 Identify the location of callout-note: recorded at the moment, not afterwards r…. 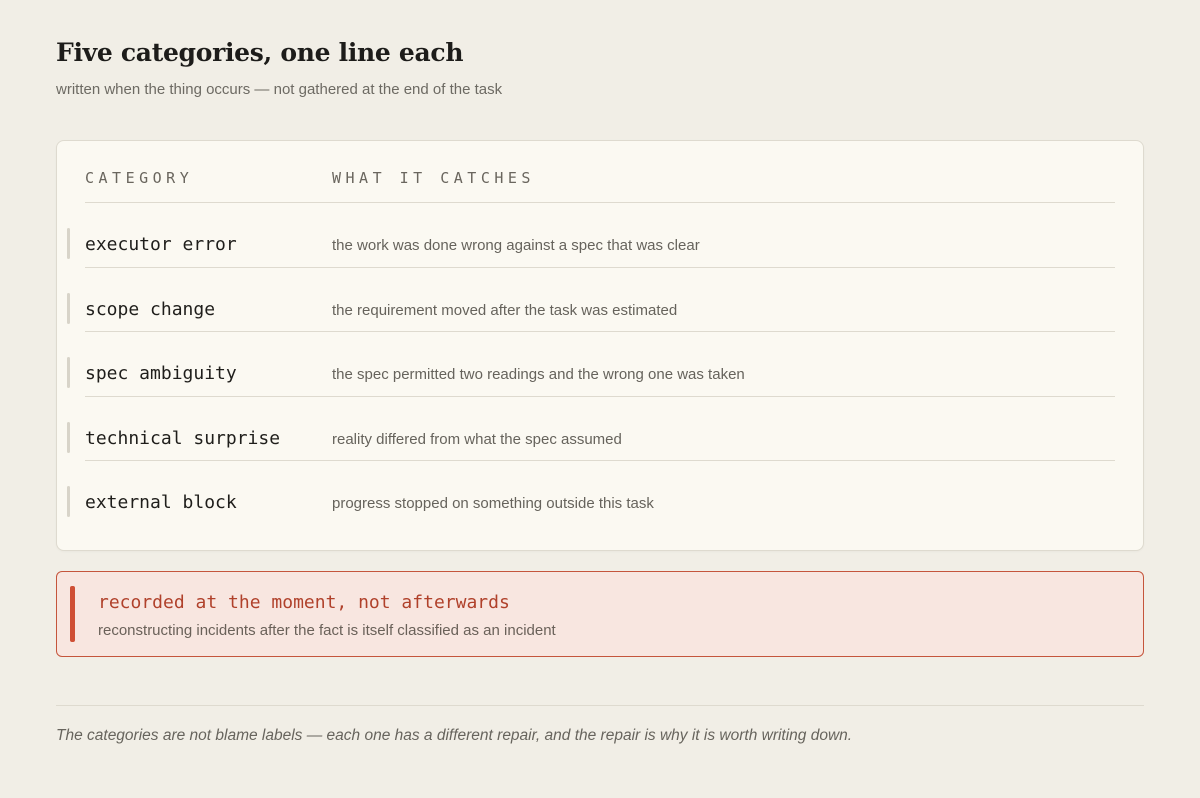
(600, 614).